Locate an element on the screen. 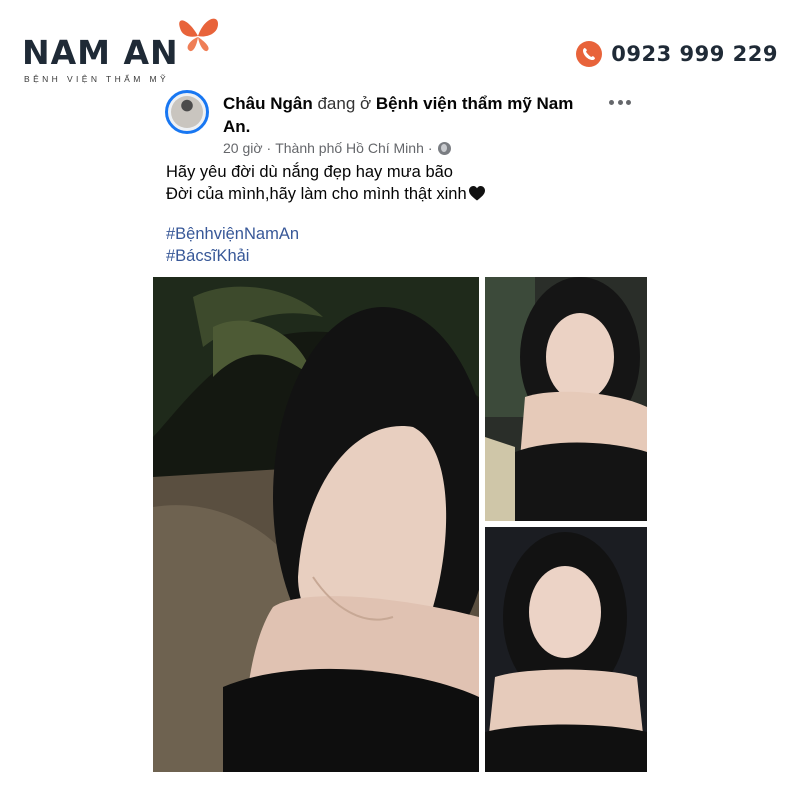 This screenshot has height=800, width=800. post-meta: 20 giờ · Thành phố Hồ Chí Minh · is located at coordinates (337, 148).